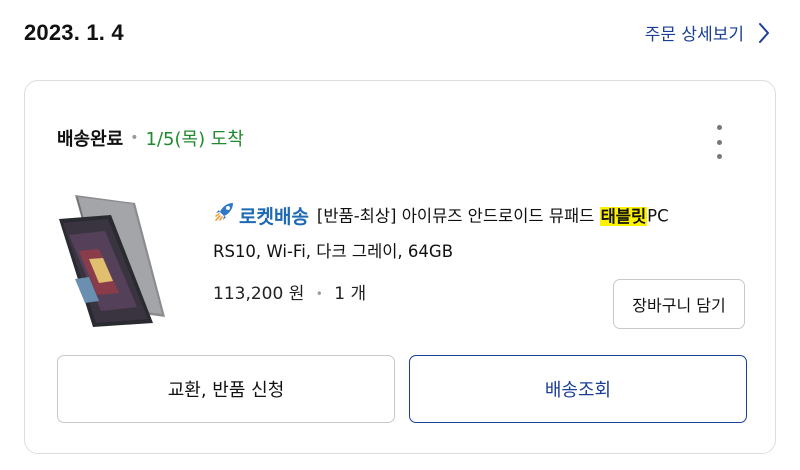 This screenshot has height=470, width=800. What do you see at coordinates (194, 139) in the screenshot?
I see `arrival-date: 1/5(목) 도착` at bounding box center [194, 139].